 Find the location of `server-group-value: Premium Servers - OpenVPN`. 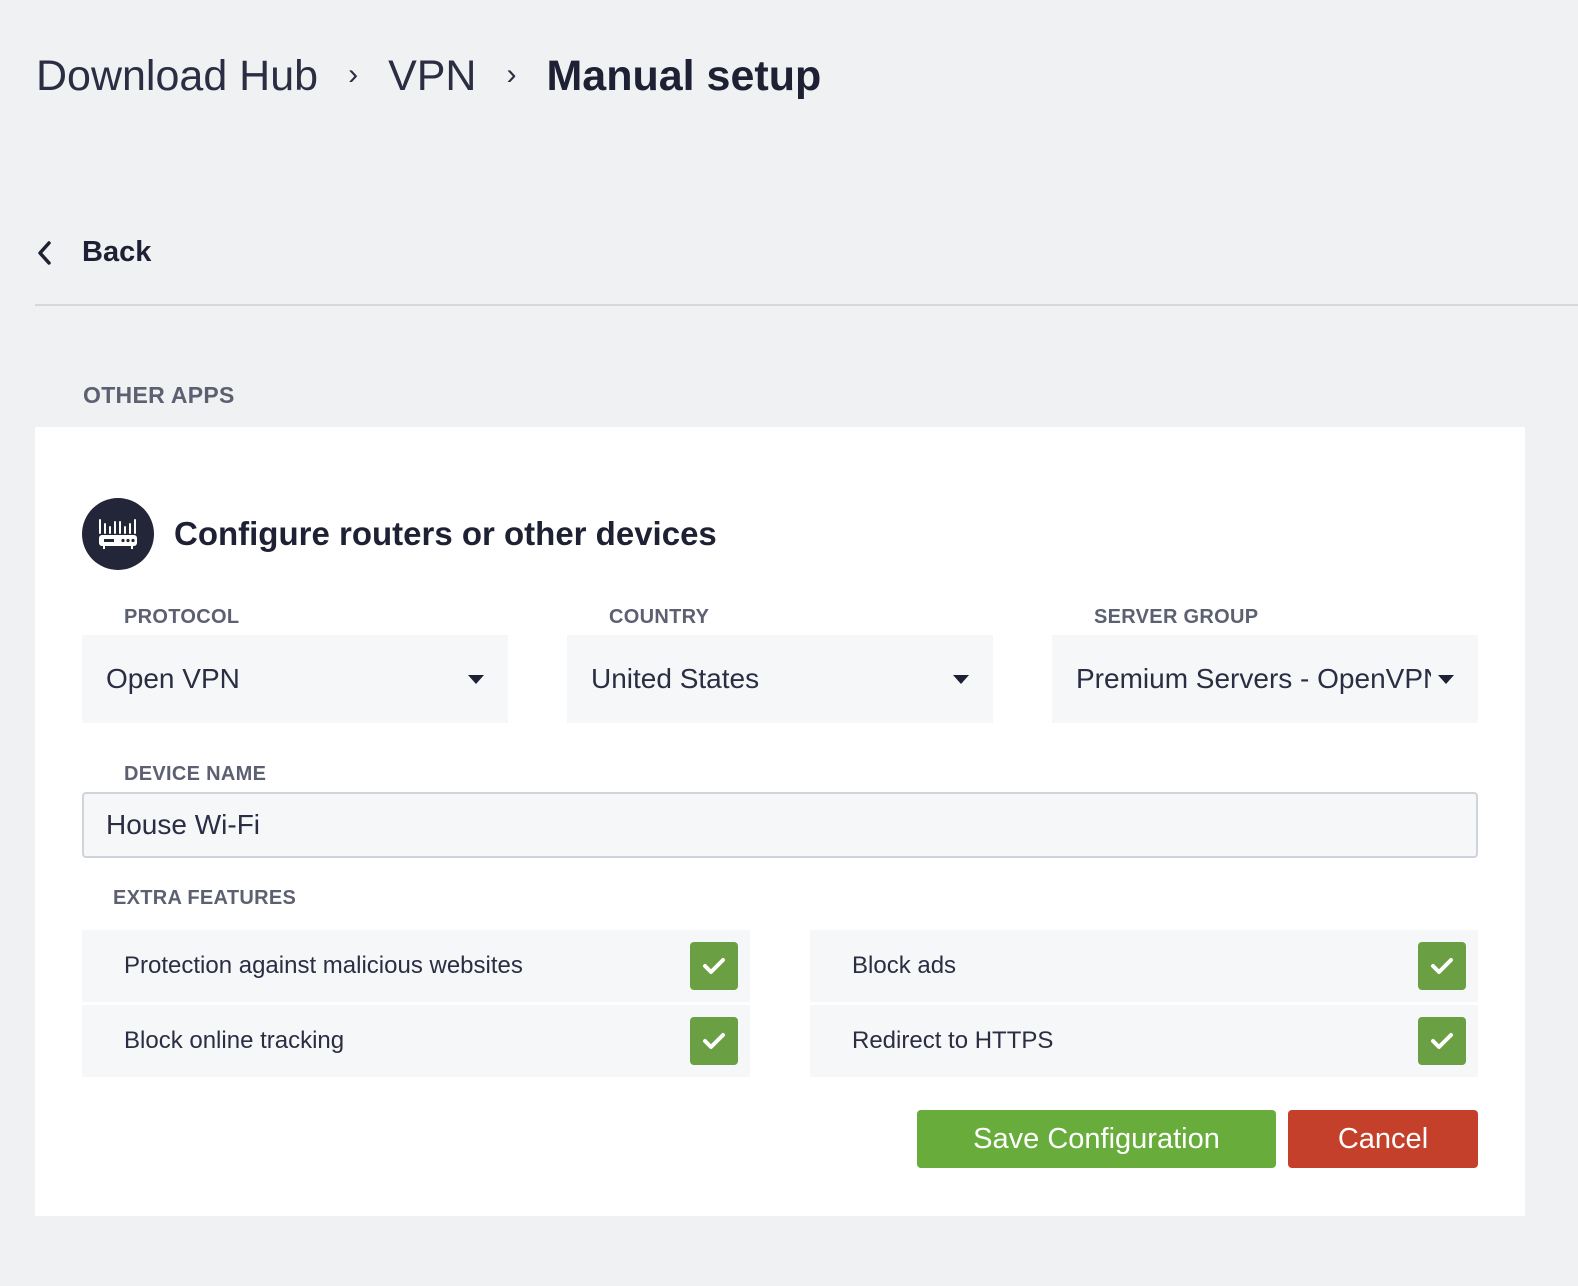

server-group-value: Premium Servers - OpenVPN is located at coordinates (1253, 678).